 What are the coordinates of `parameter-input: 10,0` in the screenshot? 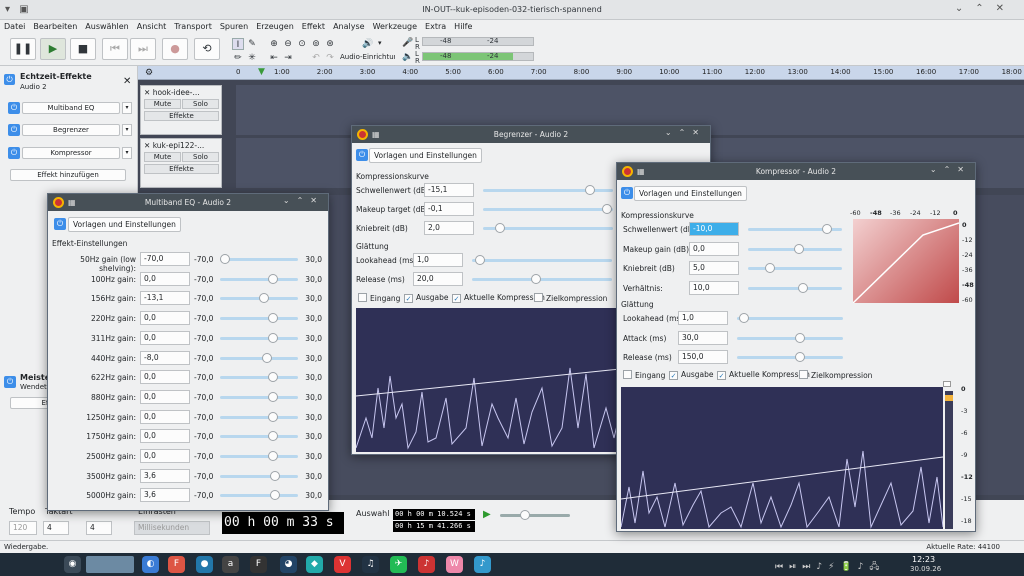 It's located at (714, 287).